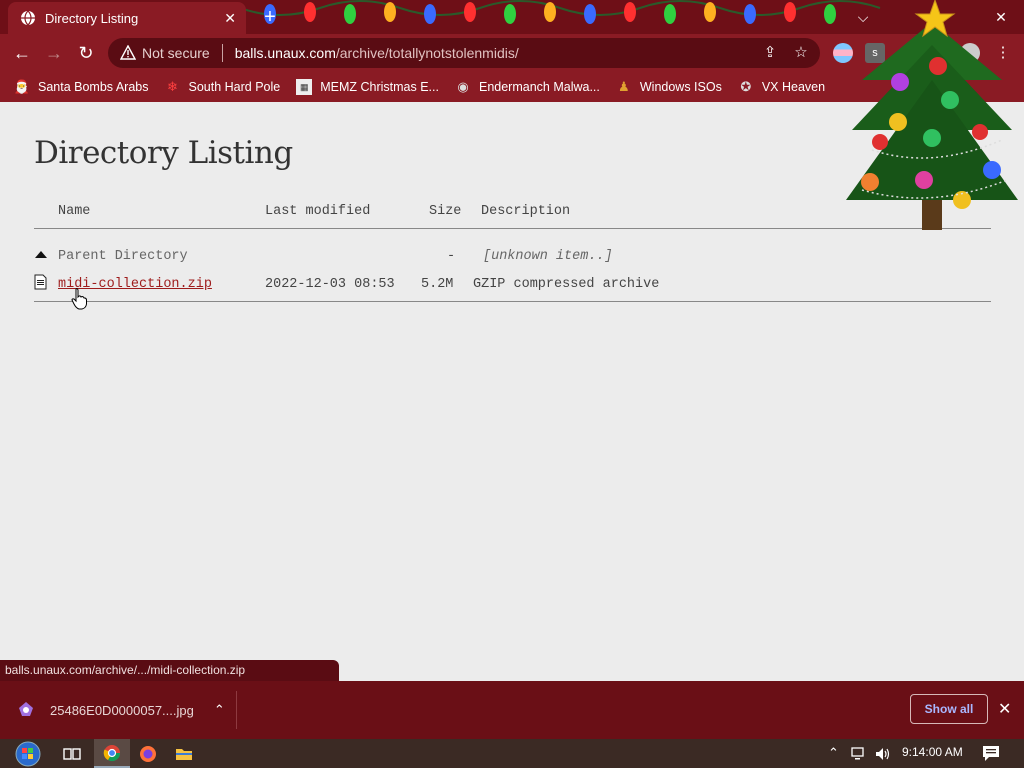 The image size is (1024, 768). Describe the element at coordinates (41, 254) in the screenshot. I see `up-arrow-icon` at that location.